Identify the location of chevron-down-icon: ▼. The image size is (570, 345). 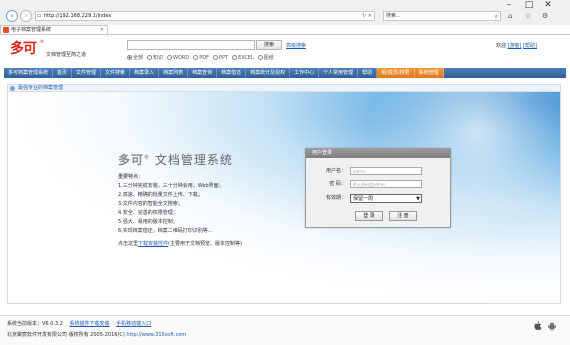
(418, 199).